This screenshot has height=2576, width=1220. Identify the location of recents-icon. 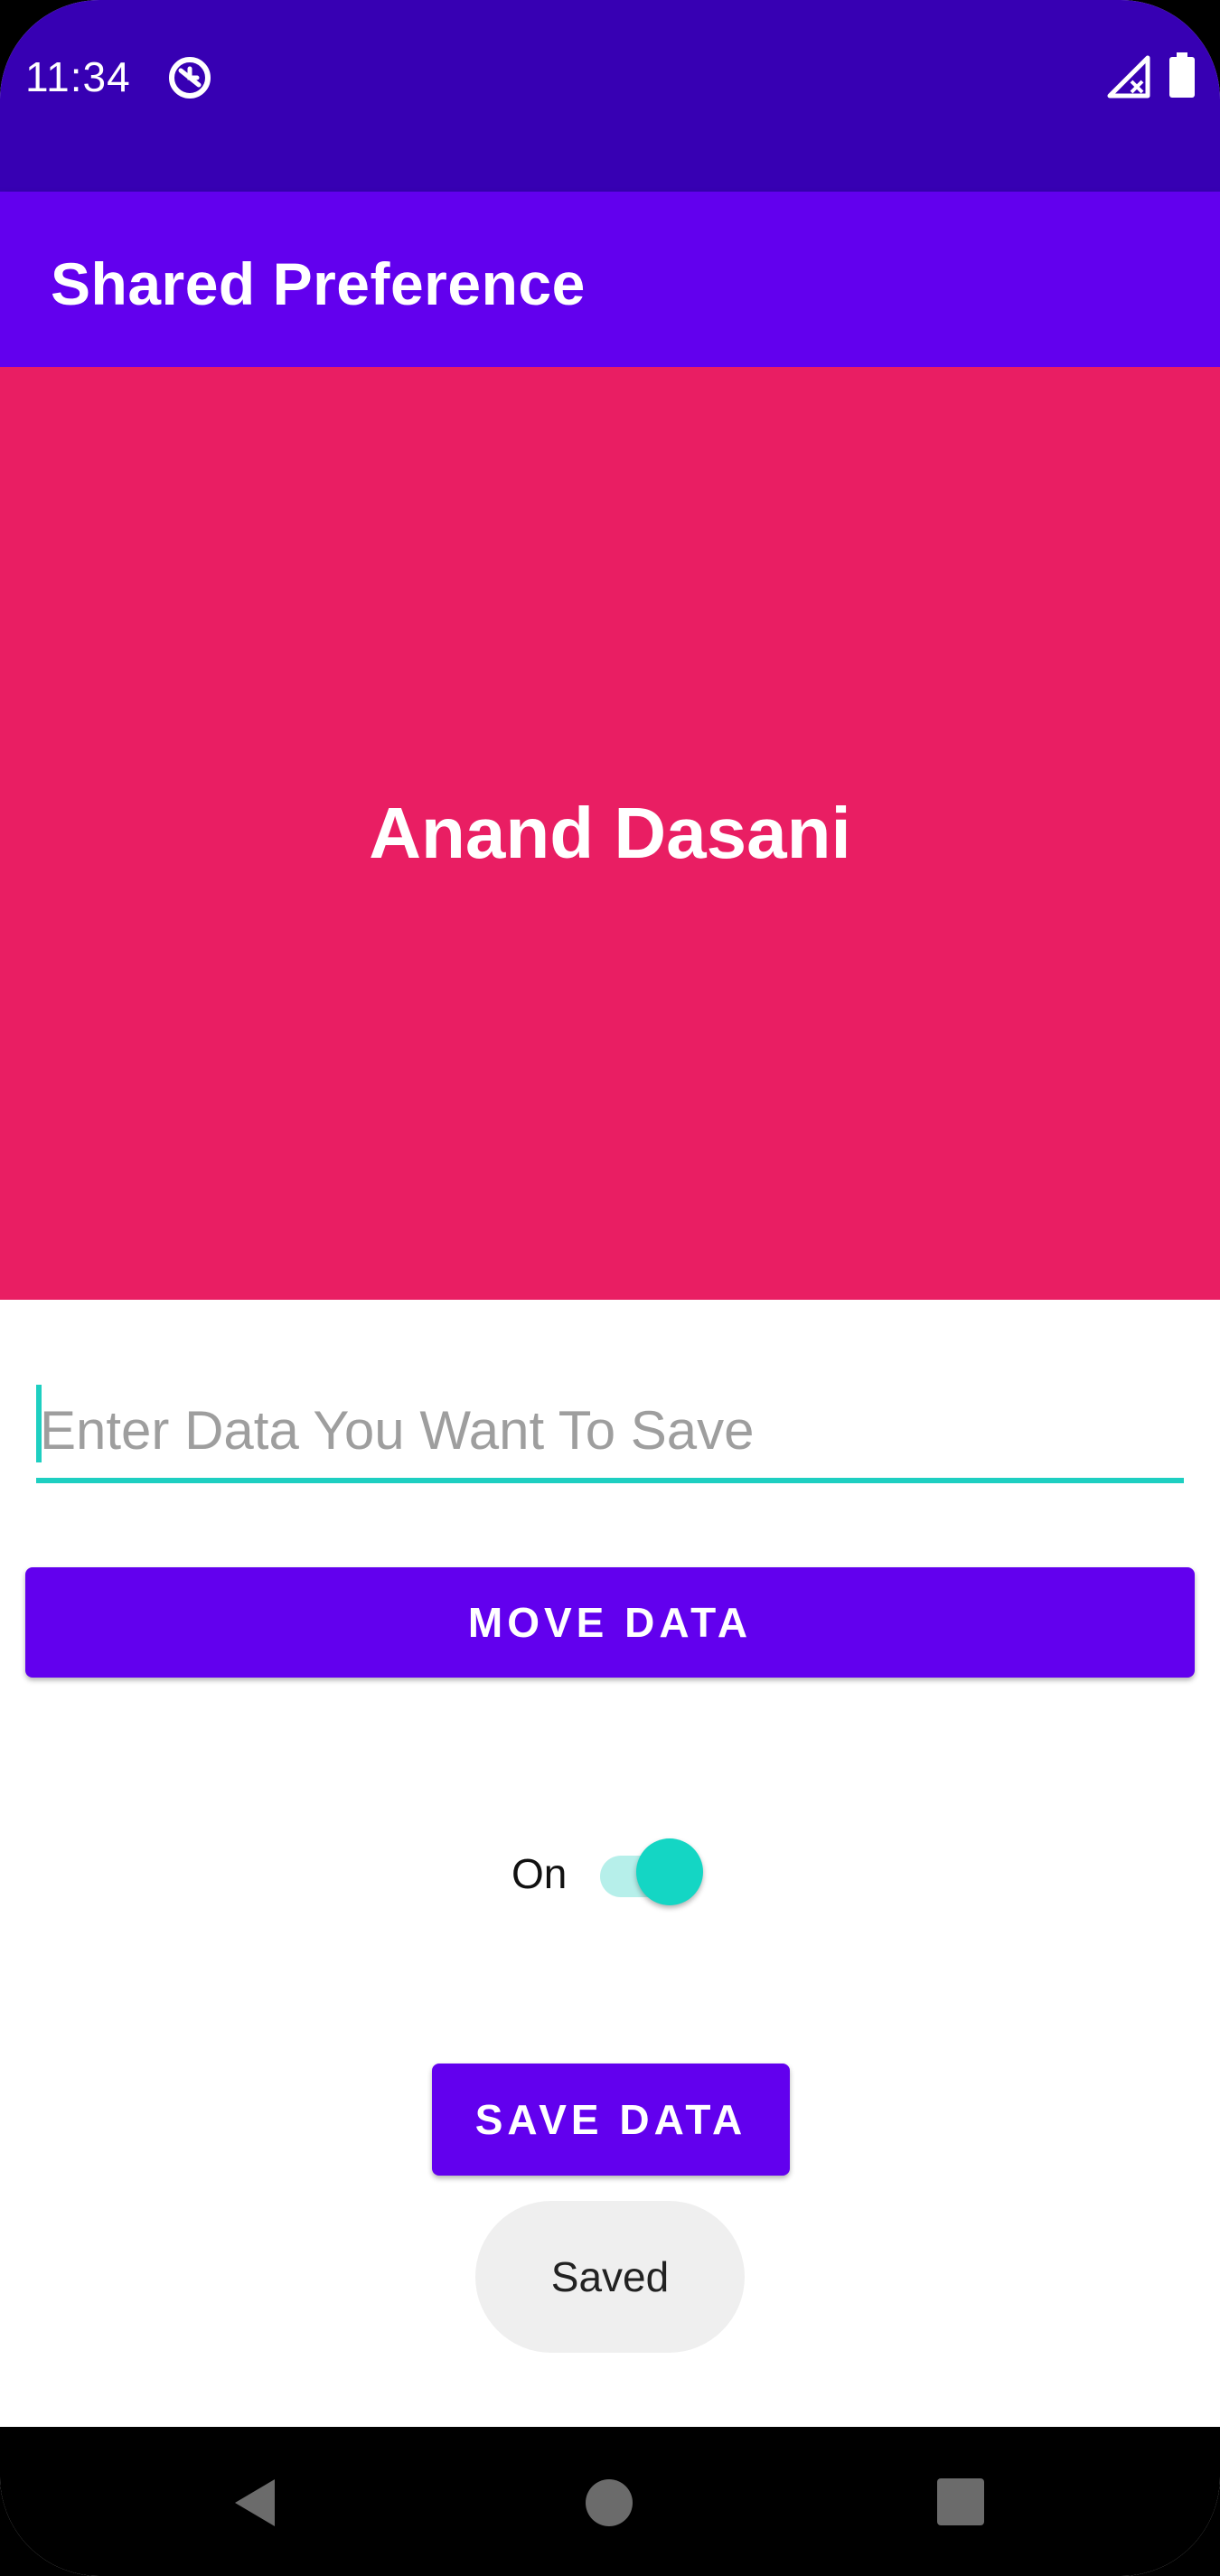
(960, 2502).